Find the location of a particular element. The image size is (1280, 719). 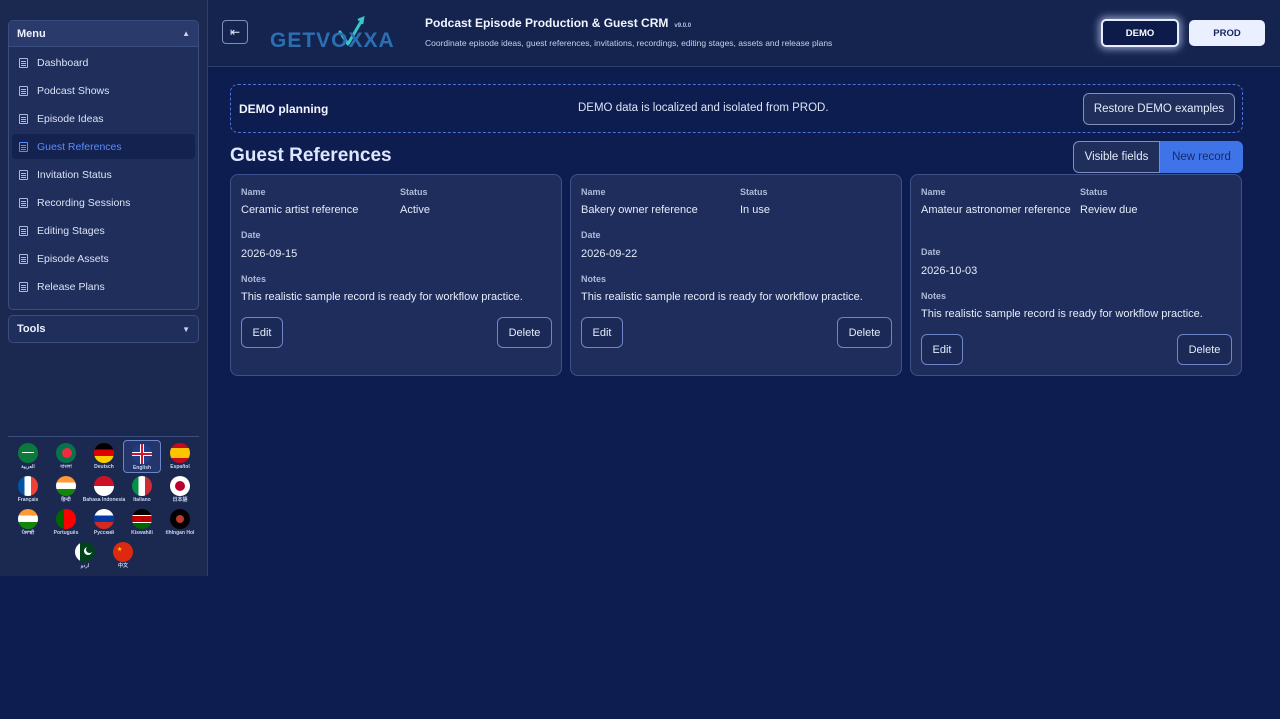

new-record-button: New record is located at coordinates (1201, 157).